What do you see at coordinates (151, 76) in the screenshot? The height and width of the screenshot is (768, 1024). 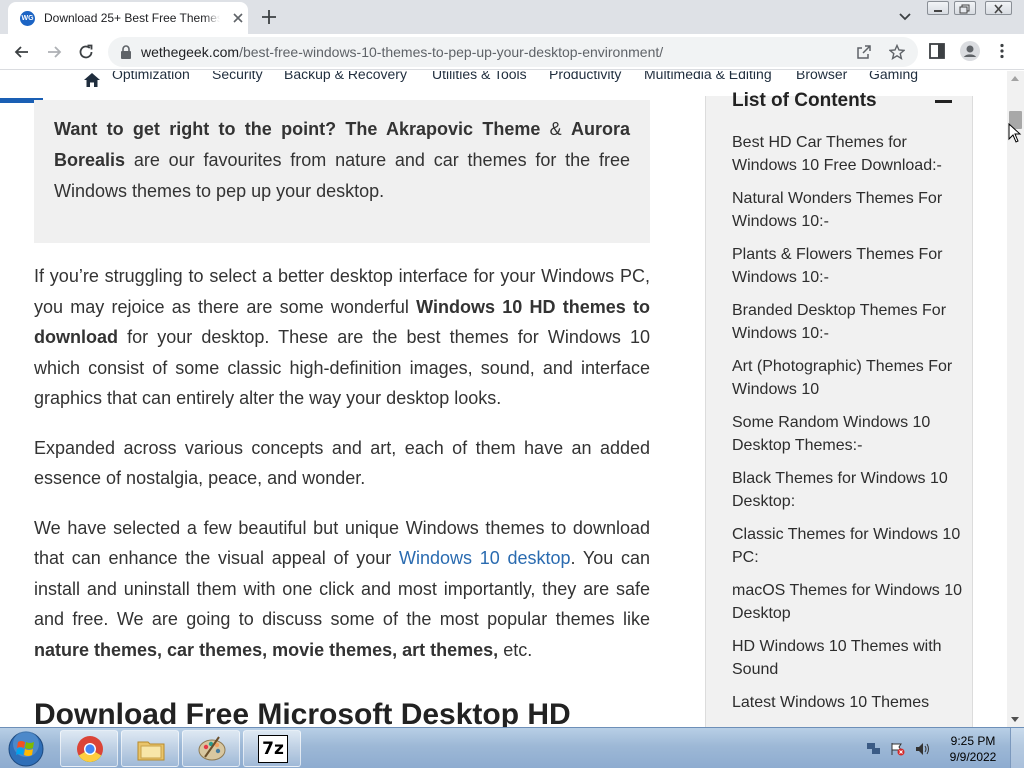 I see `nav-link-optimization: Optimization` at bounding box center [151, 76].